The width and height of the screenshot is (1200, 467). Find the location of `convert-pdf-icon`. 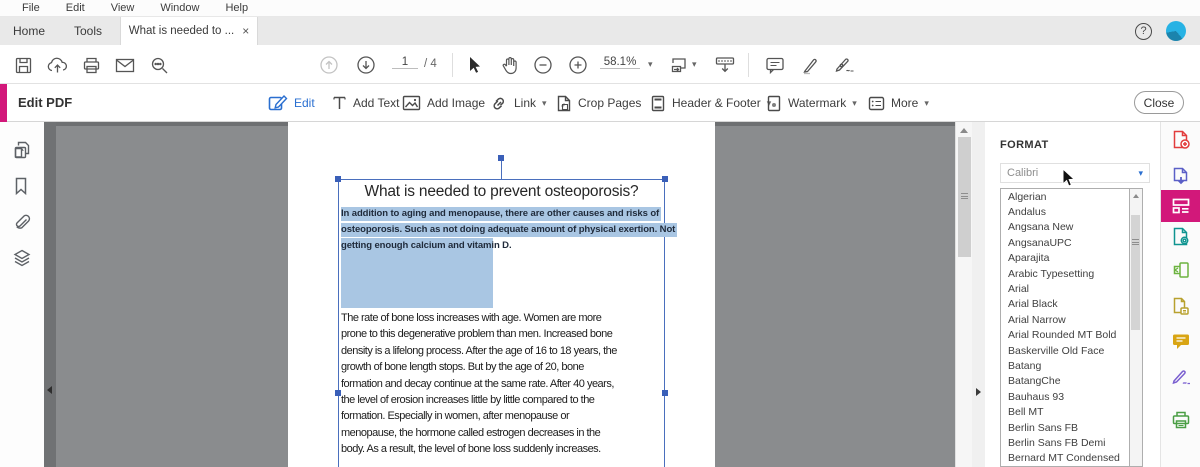

convert-pdf-icon is located at coordinates (1181, 176).